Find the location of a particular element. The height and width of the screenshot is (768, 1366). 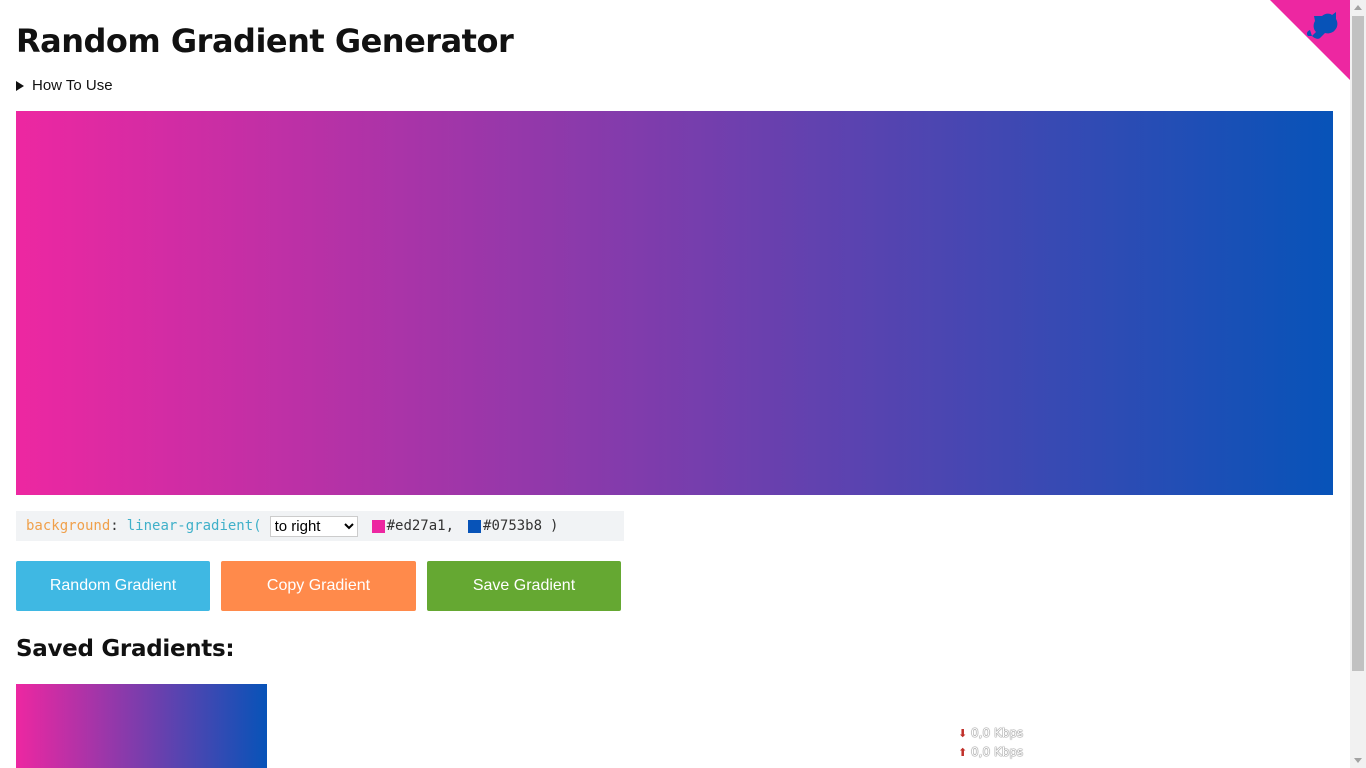

network-speed-widget: ⬇ 0,0 Kbps ⬆ 0,0 Kbps is located at coordinates (990, 743).